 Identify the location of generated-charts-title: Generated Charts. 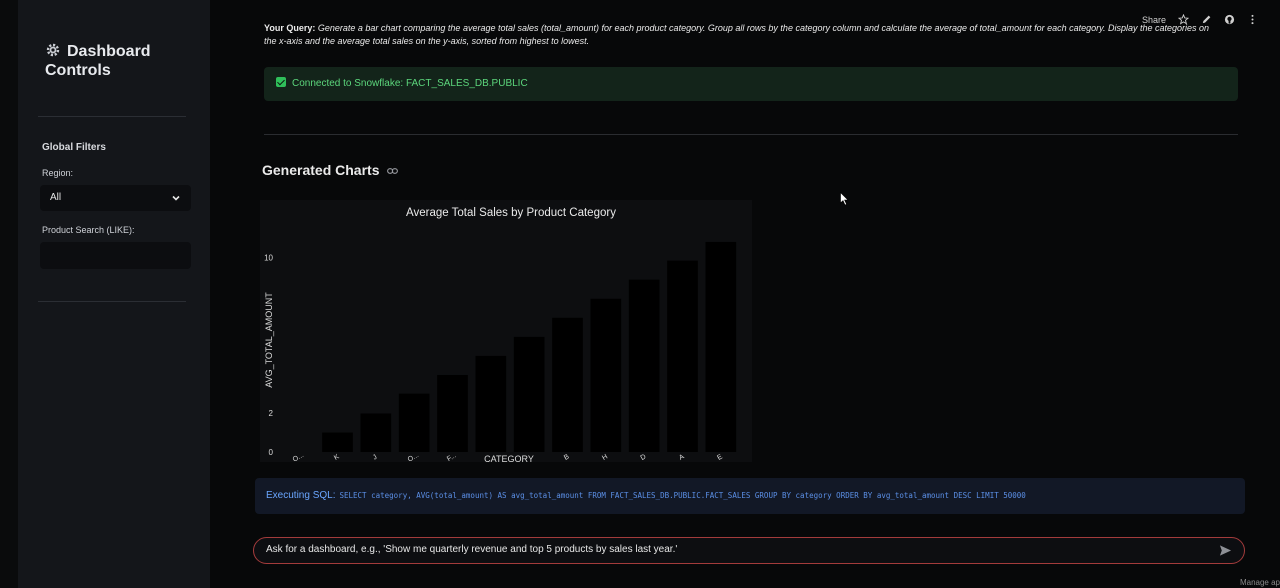
(321, 170).